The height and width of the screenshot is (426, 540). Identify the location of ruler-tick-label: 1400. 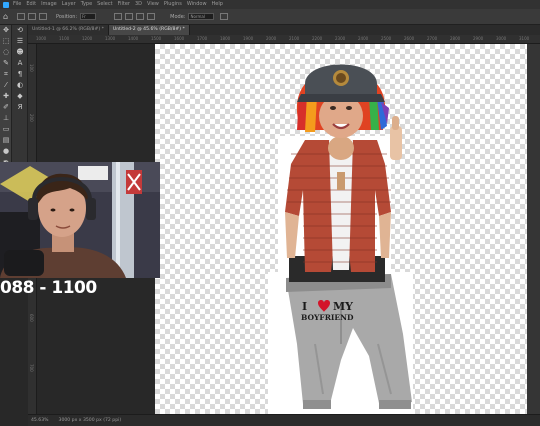
(133, 38).